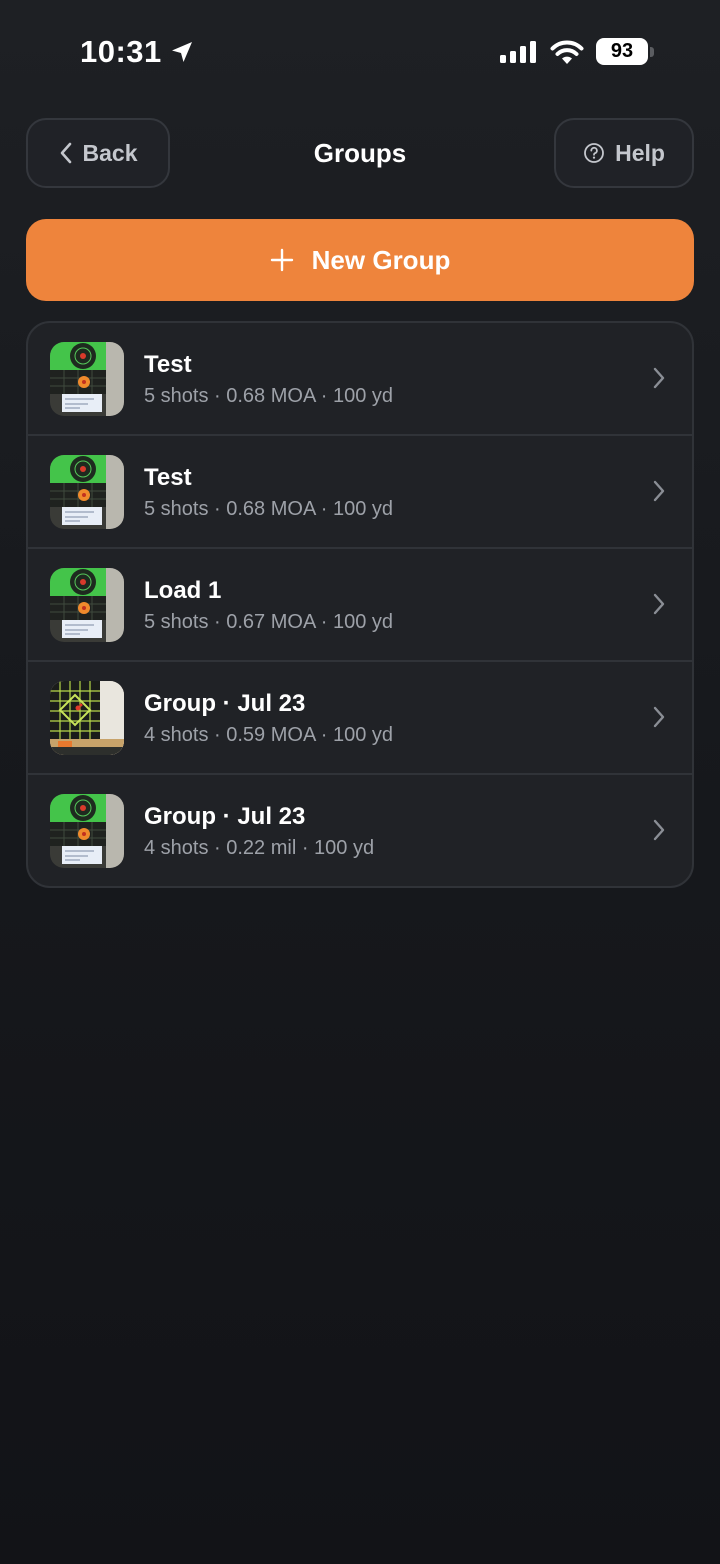  I want to click on cellular-signal-icon, so click(518, 51).